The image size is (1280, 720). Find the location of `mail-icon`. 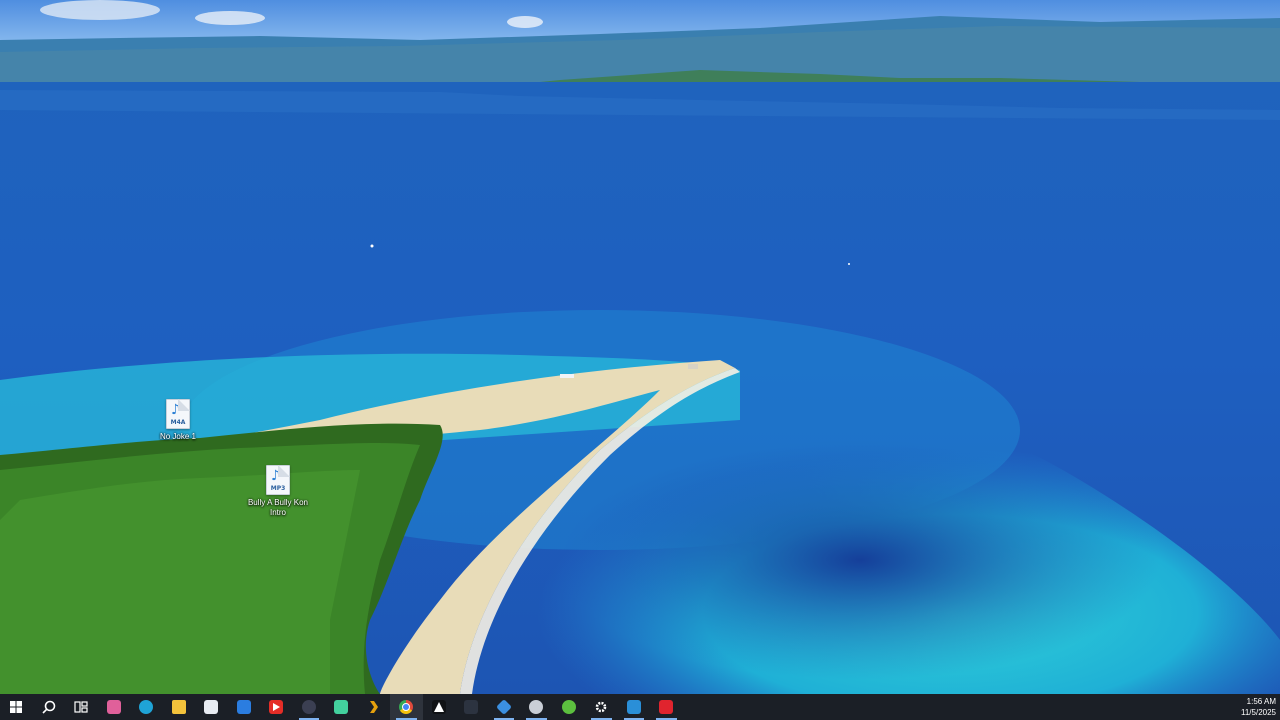

mail-icon is located at coordinates (243, 707).